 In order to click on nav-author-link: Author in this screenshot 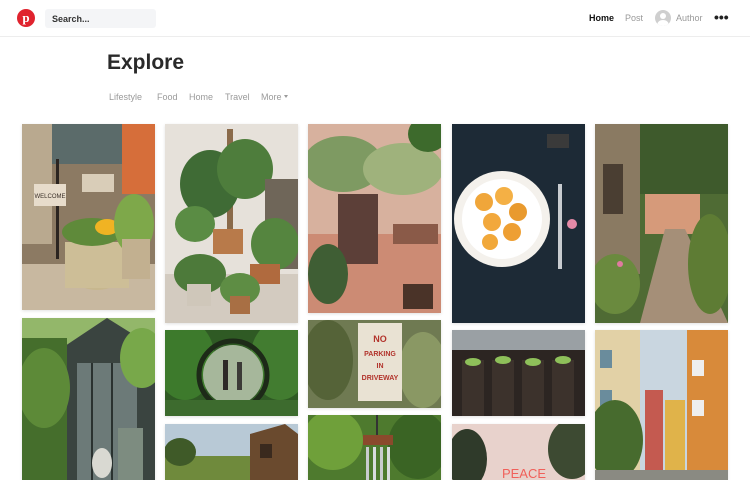, I will do `click(689, 18)`.